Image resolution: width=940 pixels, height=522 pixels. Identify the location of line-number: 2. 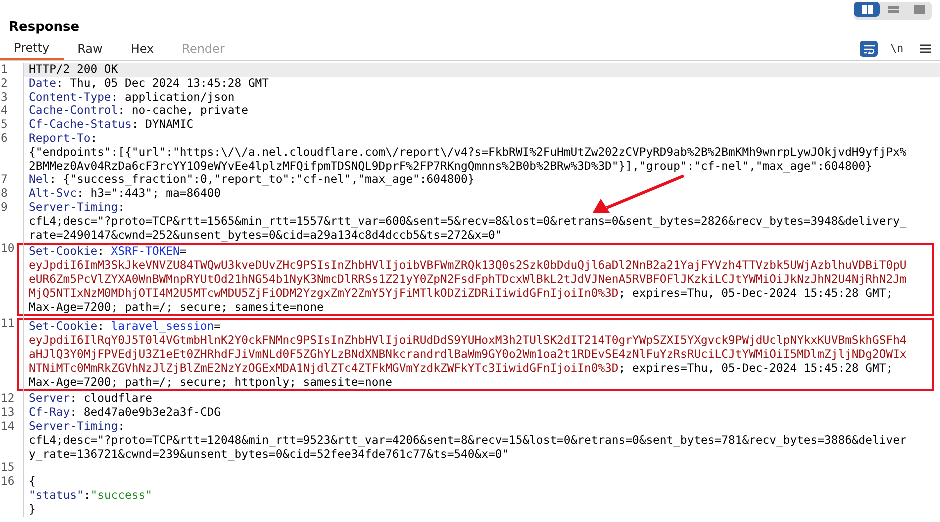
(4, 83).